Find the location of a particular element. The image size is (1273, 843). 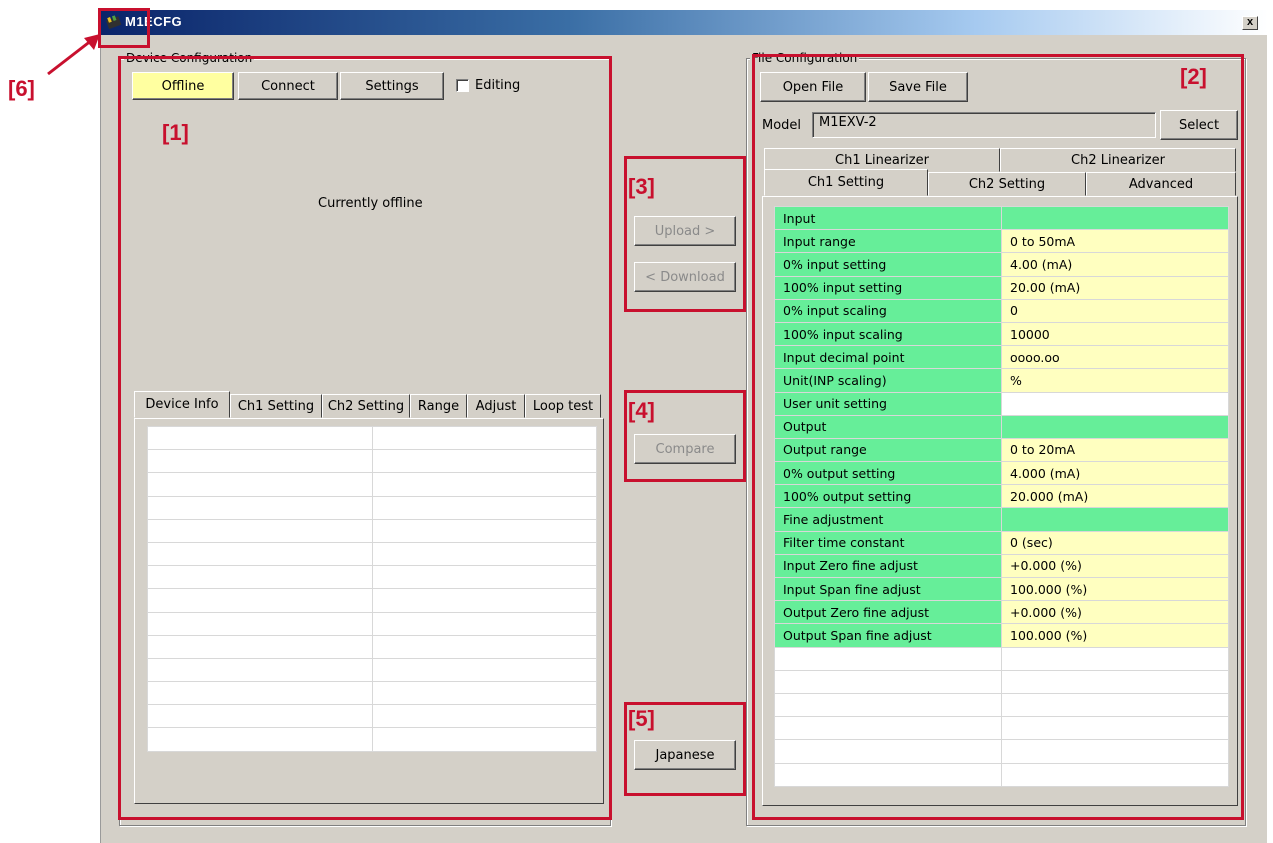

parameter-value: oooo.oo is located at coordinates (1115, 357).